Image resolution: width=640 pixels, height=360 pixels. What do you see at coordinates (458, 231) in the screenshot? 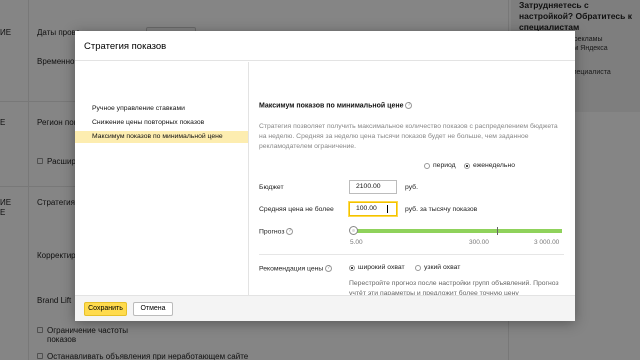
I see `forecast-slider-track` at bounding box center [458, 231].